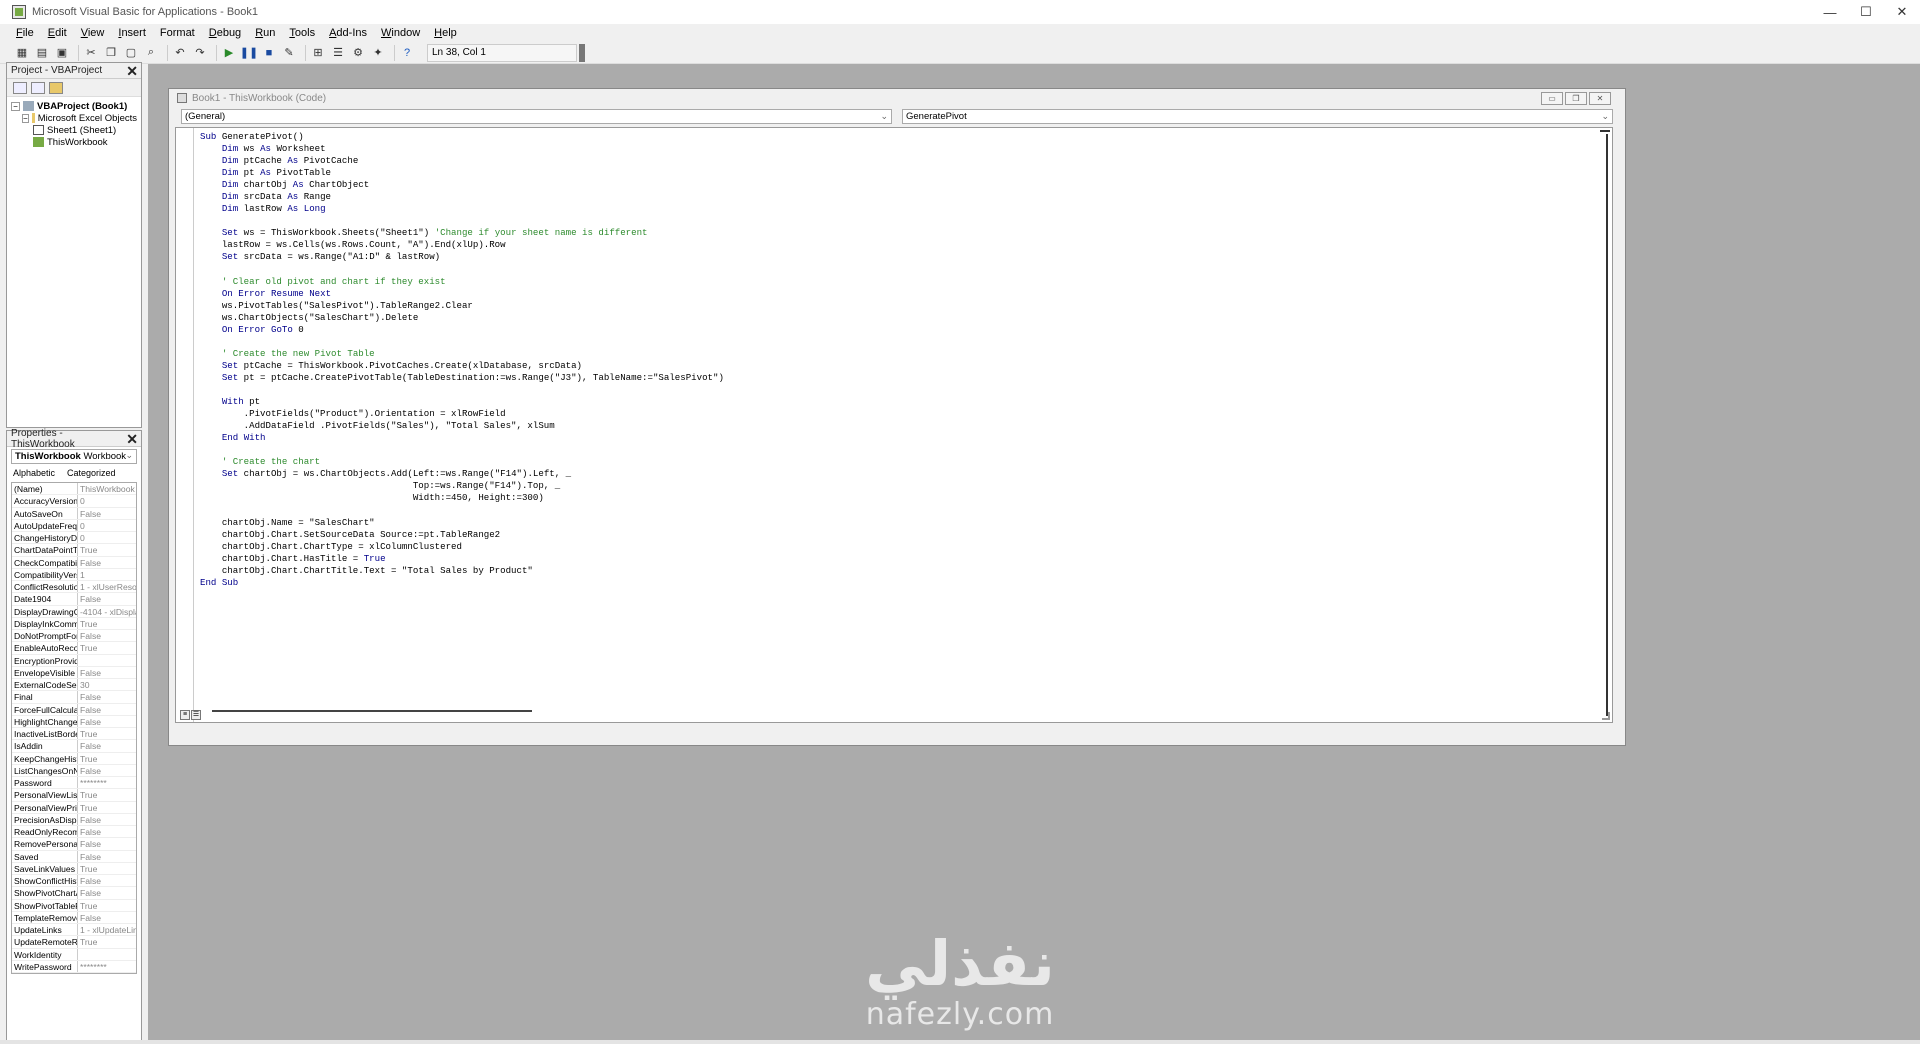 This screenshot has width=1920, height=1044. Describe the element at coordinates (107, 966) in the screenshot. I see `property-value: ********` at that location.